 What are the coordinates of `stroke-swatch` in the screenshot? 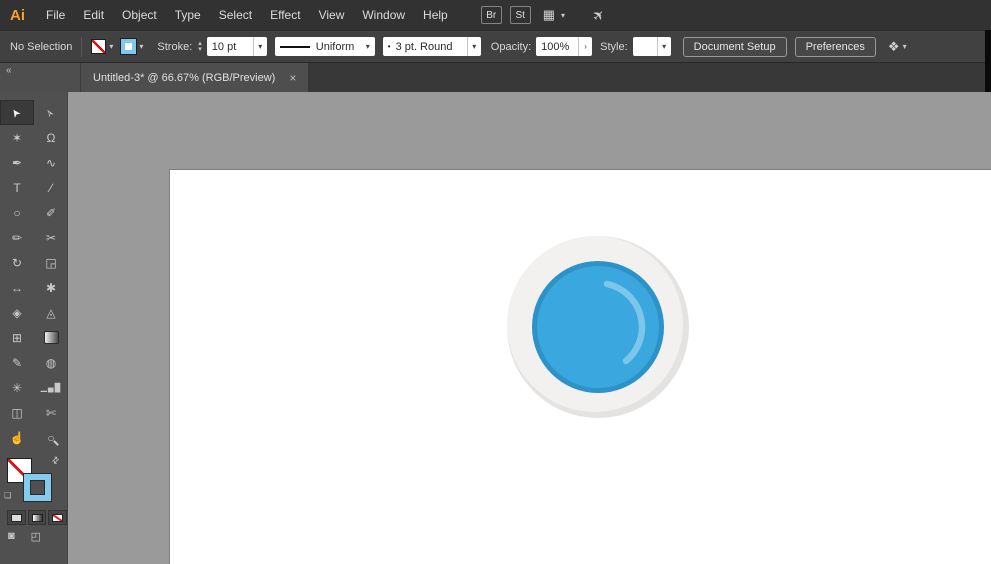 It's located at (37, 487).